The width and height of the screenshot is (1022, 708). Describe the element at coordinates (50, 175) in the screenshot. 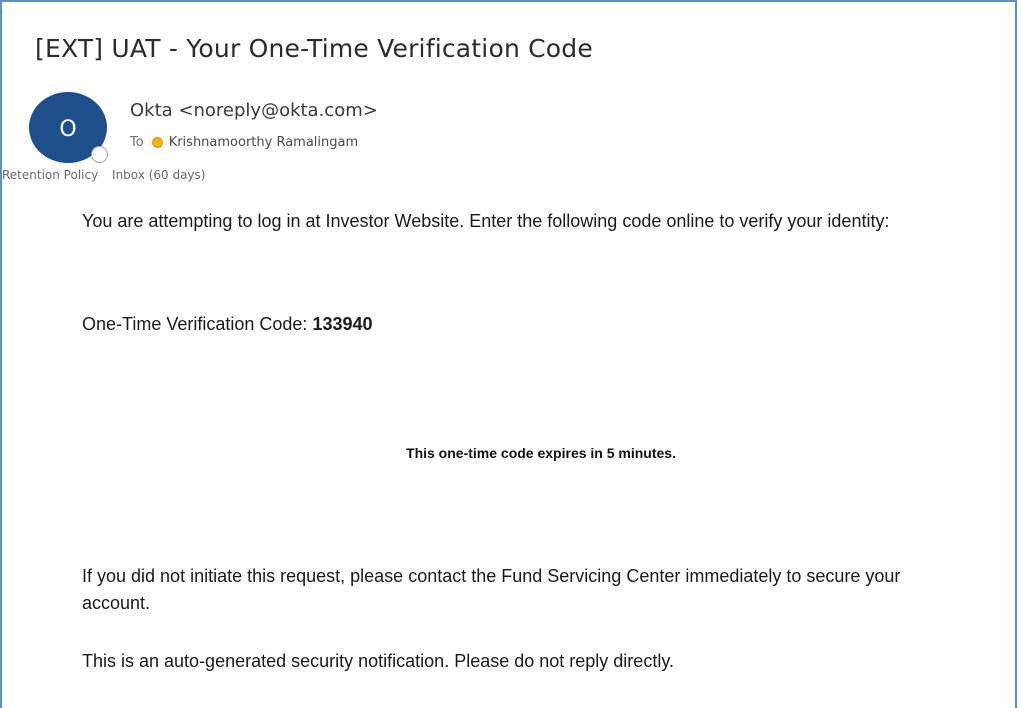

I see `retention-policy-label: Retention Policy` at that location.